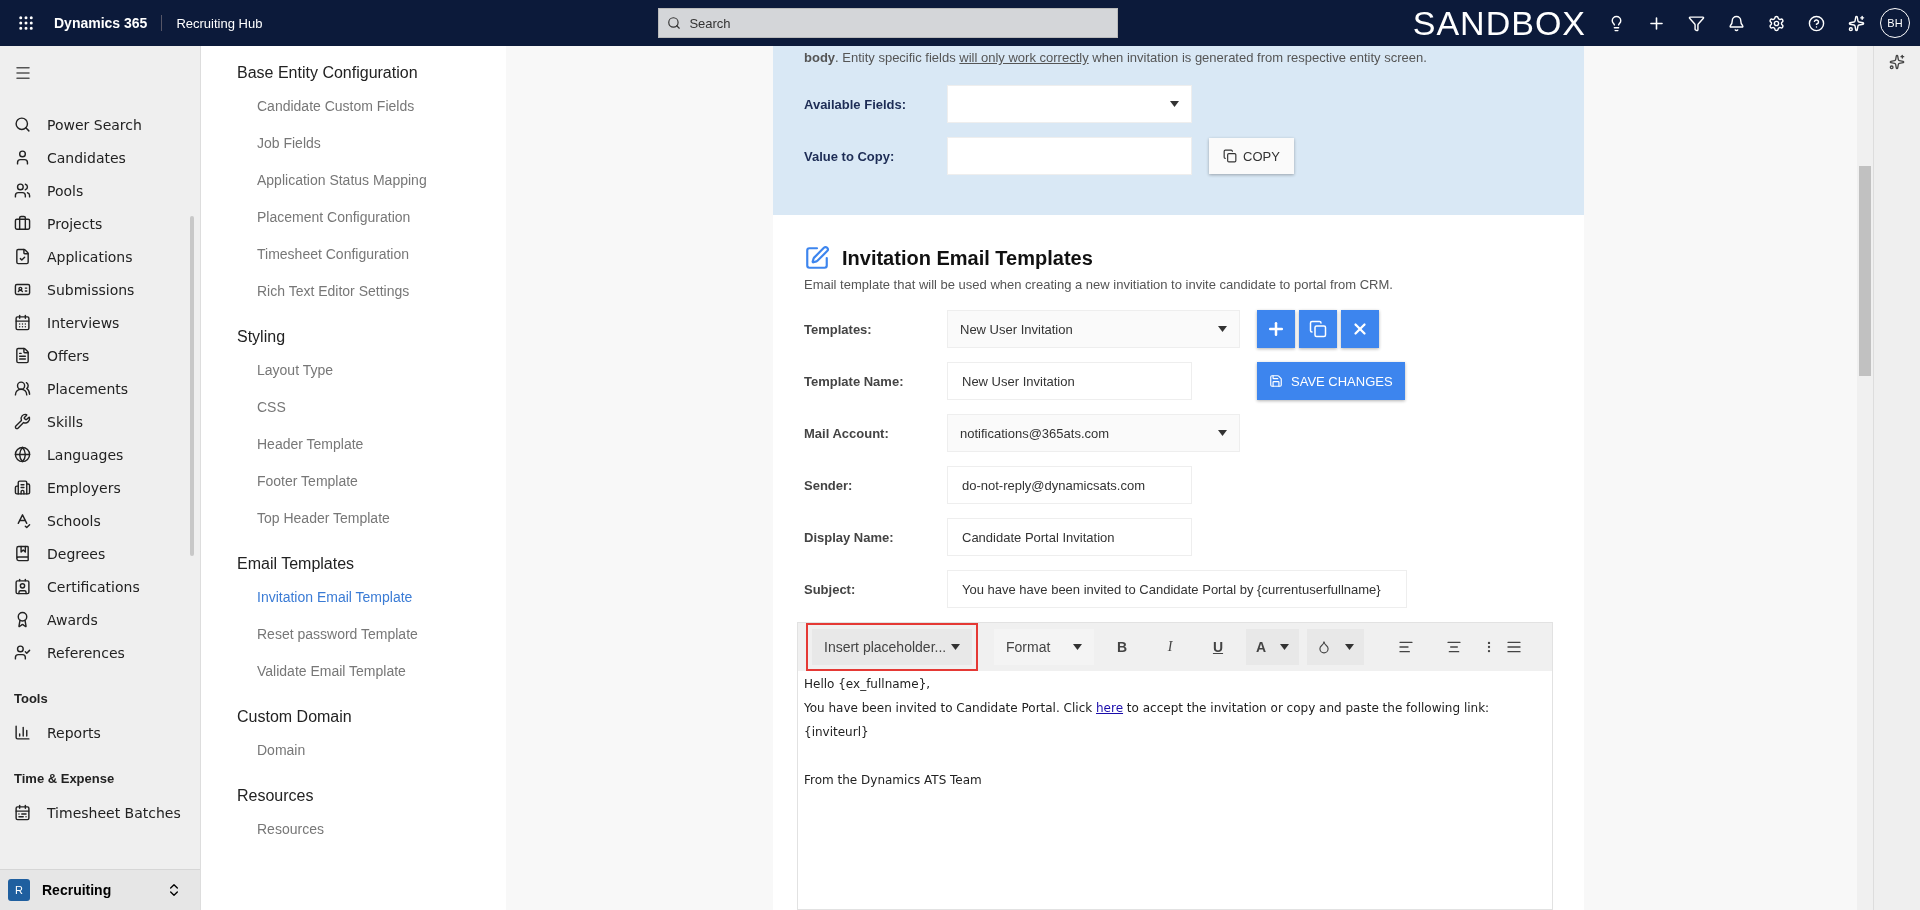 The width and height of the screenshot is (1920, 910). Describe the element at coordinates (297, 489) in the screenshot. I see `menu-link: Footer Template` at that location.